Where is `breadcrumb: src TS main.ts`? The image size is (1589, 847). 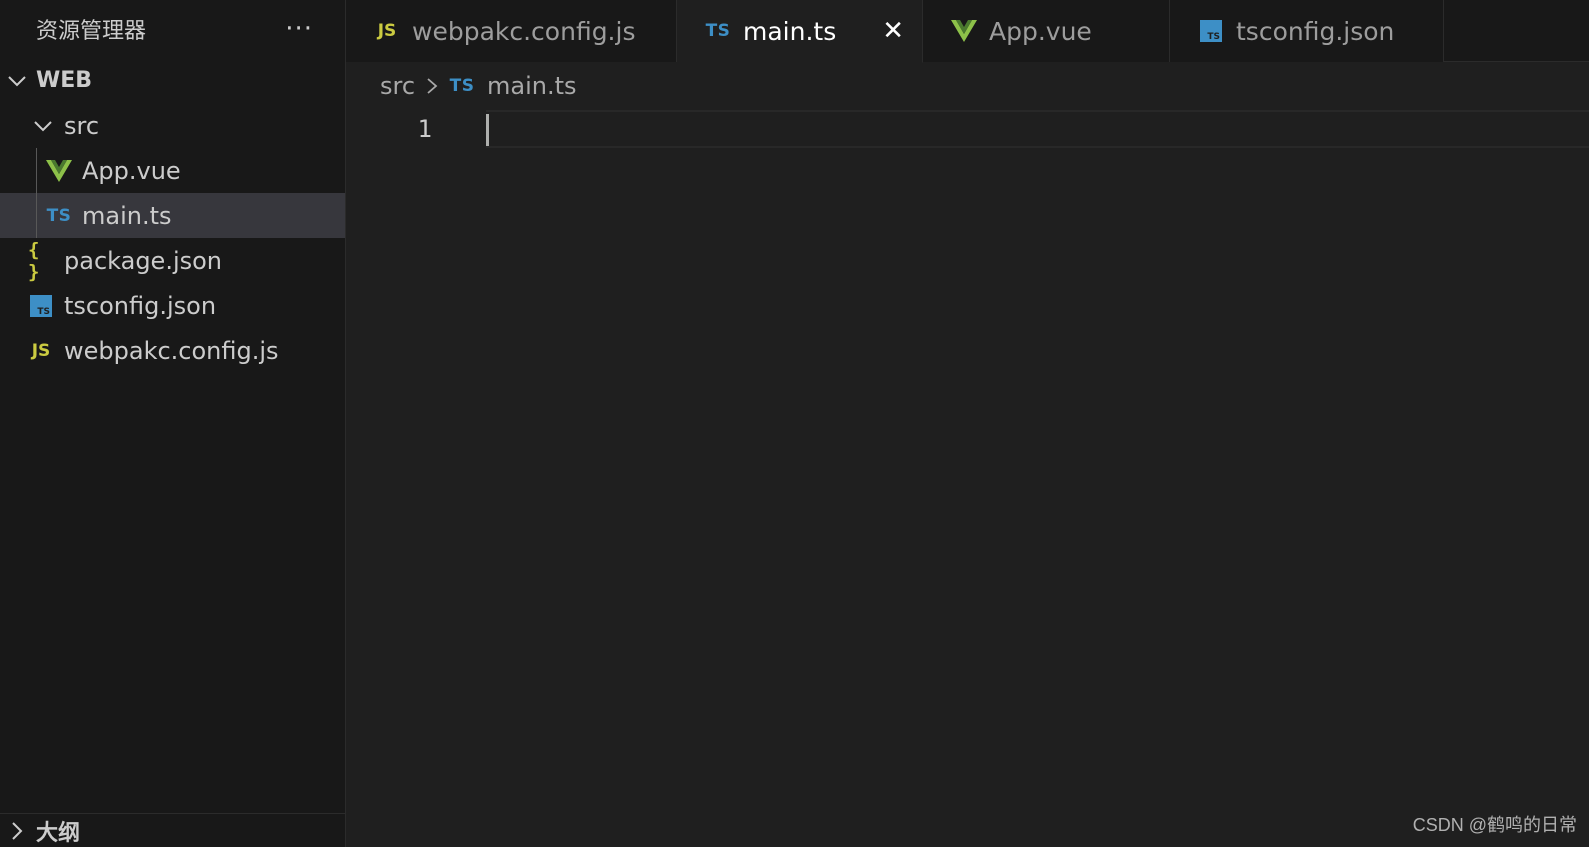 breadcrumb: src TS main.ts is located at coordinates (478, 86).